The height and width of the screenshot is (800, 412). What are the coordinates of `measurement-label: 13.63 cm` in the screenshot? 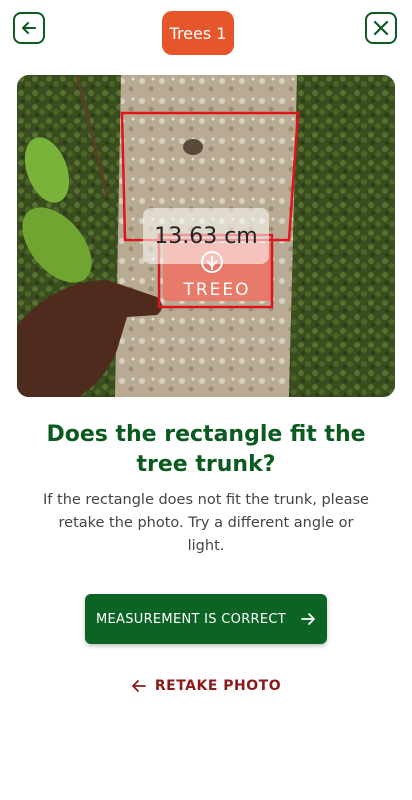 It's located at (206, 236).